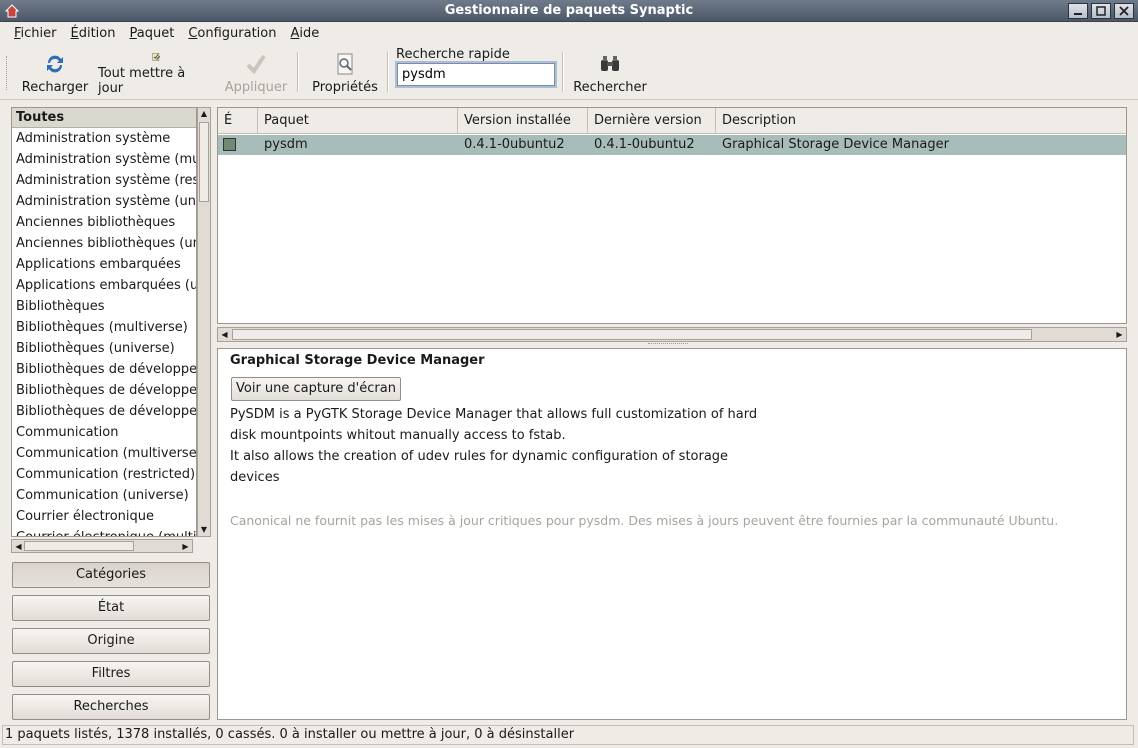 The height and width of the screenshot is (748, 1138). I want to click on category-item: Courrier électronique (multiverse), so click(104, 531).